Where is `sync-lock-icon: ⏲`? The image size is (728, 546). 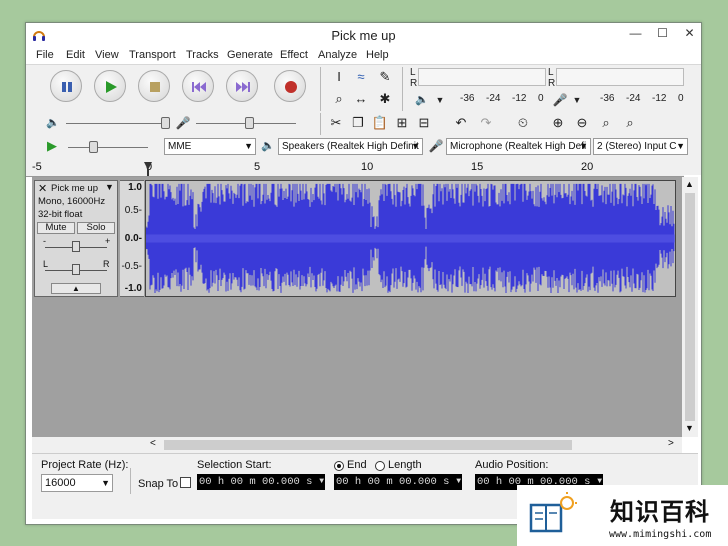 sync-lock-icon: ⏲ is located at coordinates (523, 123).